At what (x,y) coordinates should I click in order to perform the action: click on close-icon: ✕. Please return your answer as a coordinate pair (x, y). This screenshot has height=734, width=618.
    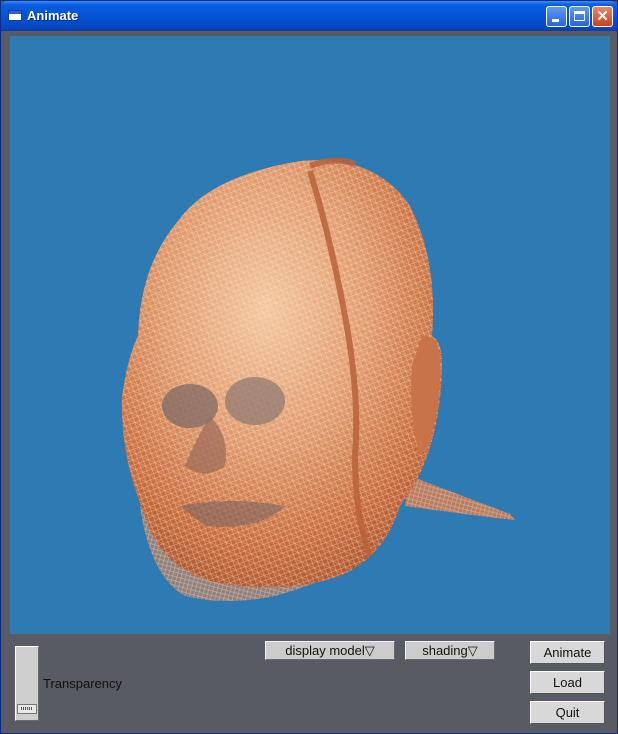
    Looking at the image, I should click on (602, 16).